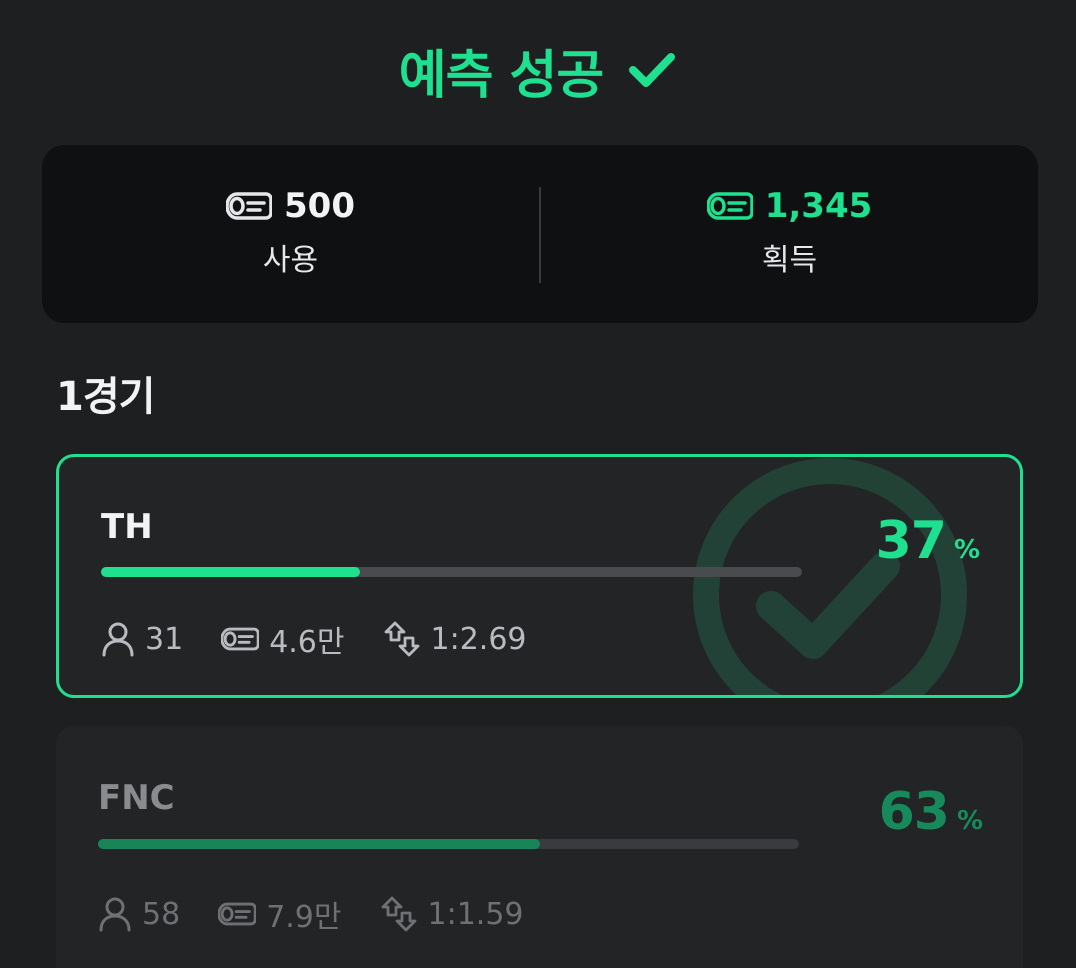 The image size is (1076, 968). Describe the element at coordinates (914, 812) in the screenshot. I see `percent-value: 63` at that location.